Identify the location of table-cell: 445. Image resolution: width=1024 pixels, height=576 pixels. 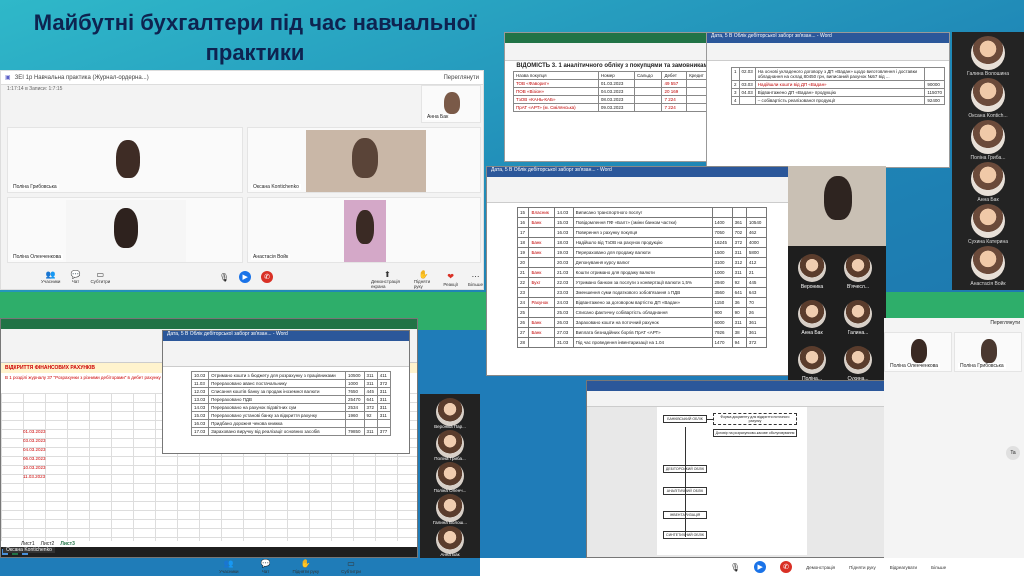
(370, 391).